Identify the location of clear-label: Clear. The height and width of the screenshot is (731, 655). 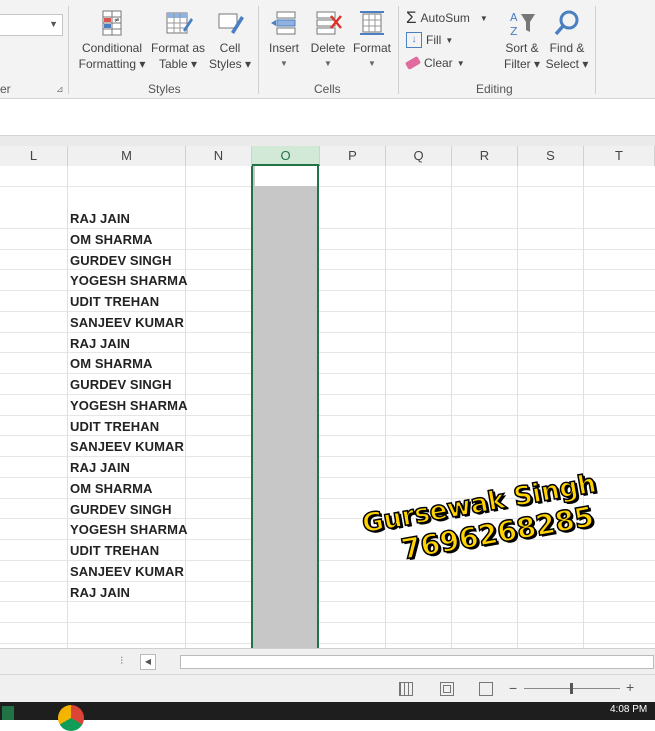
(438, 63).